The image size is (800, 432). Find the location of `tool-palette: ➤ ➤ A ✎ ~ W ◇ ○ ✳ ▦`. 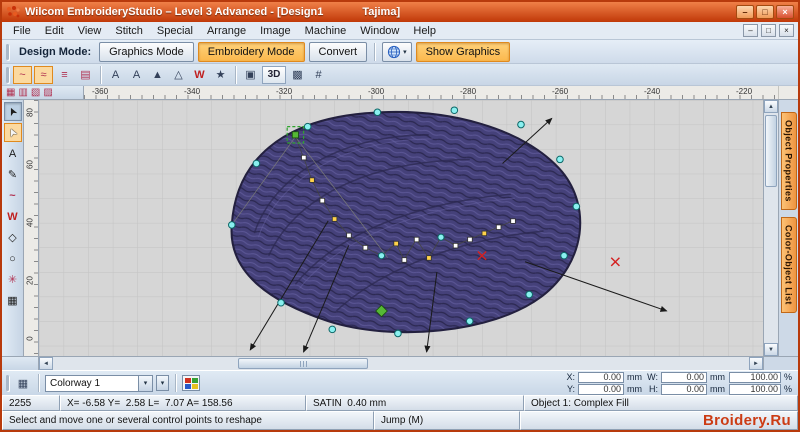

tool-palette: ➤ ➤ A ✎ ~ W ◇ ○ ✳ ▦ is located at coordinates (13, 228).